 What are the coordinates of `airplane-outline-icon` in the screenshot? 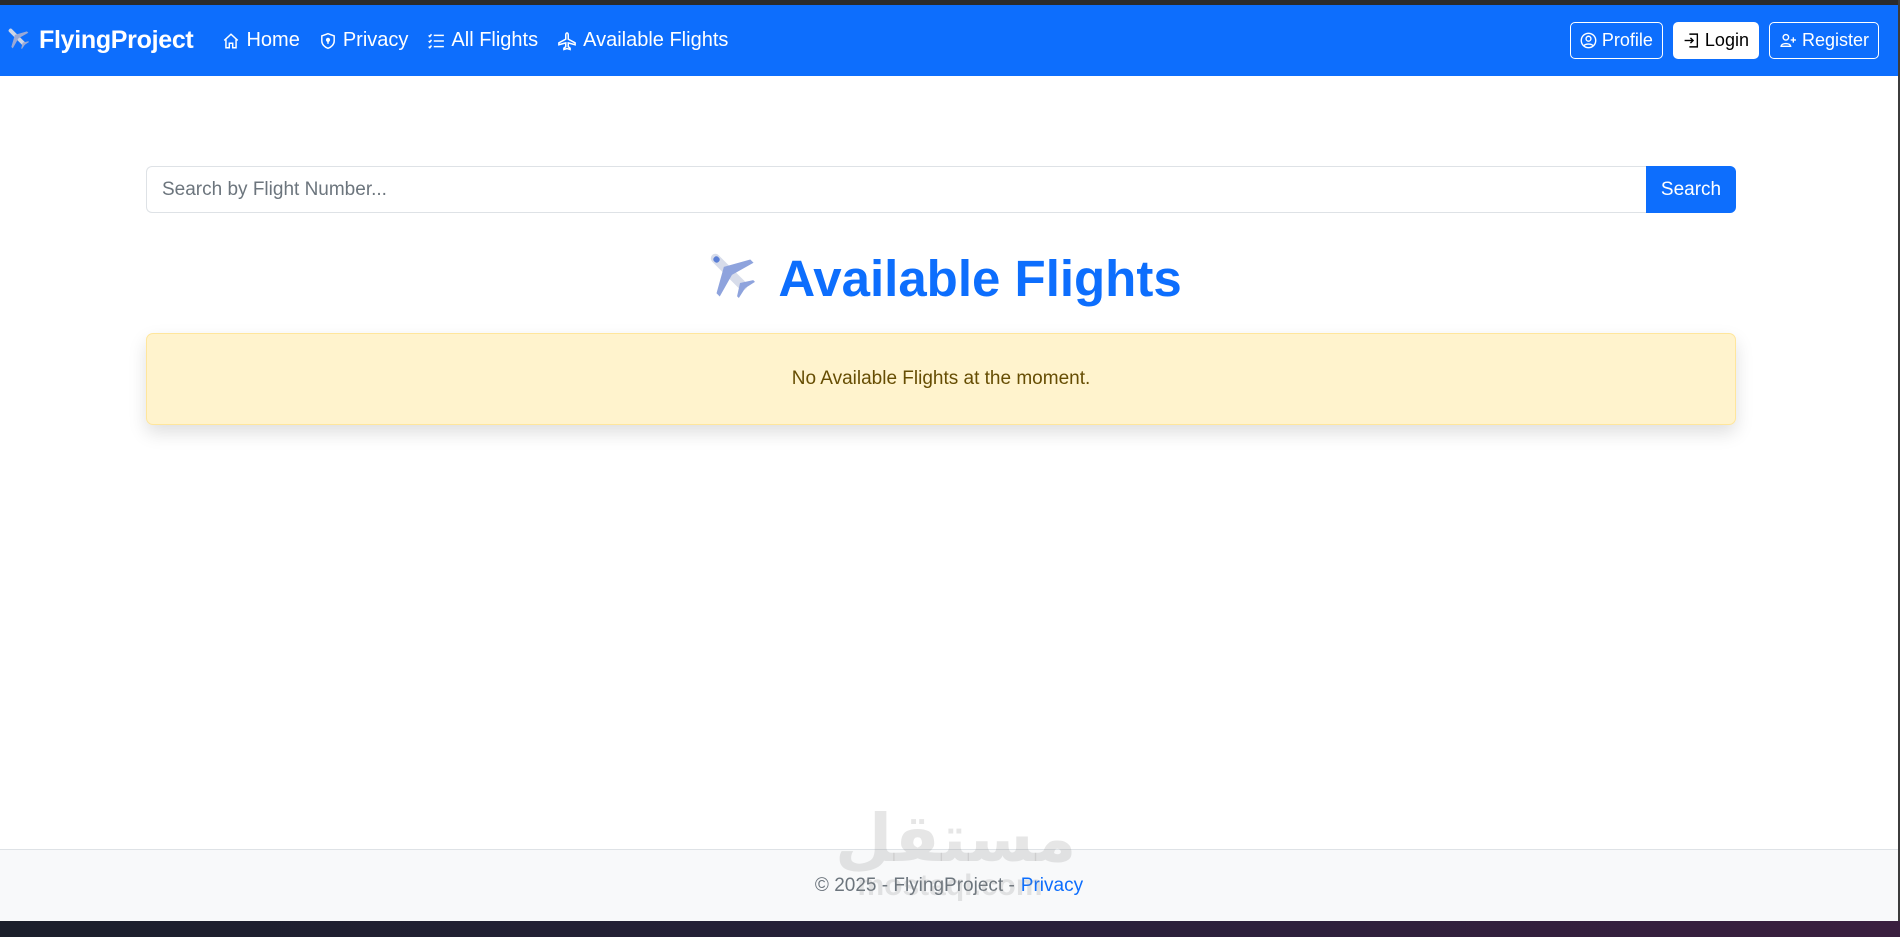 It's located at (567, 41).